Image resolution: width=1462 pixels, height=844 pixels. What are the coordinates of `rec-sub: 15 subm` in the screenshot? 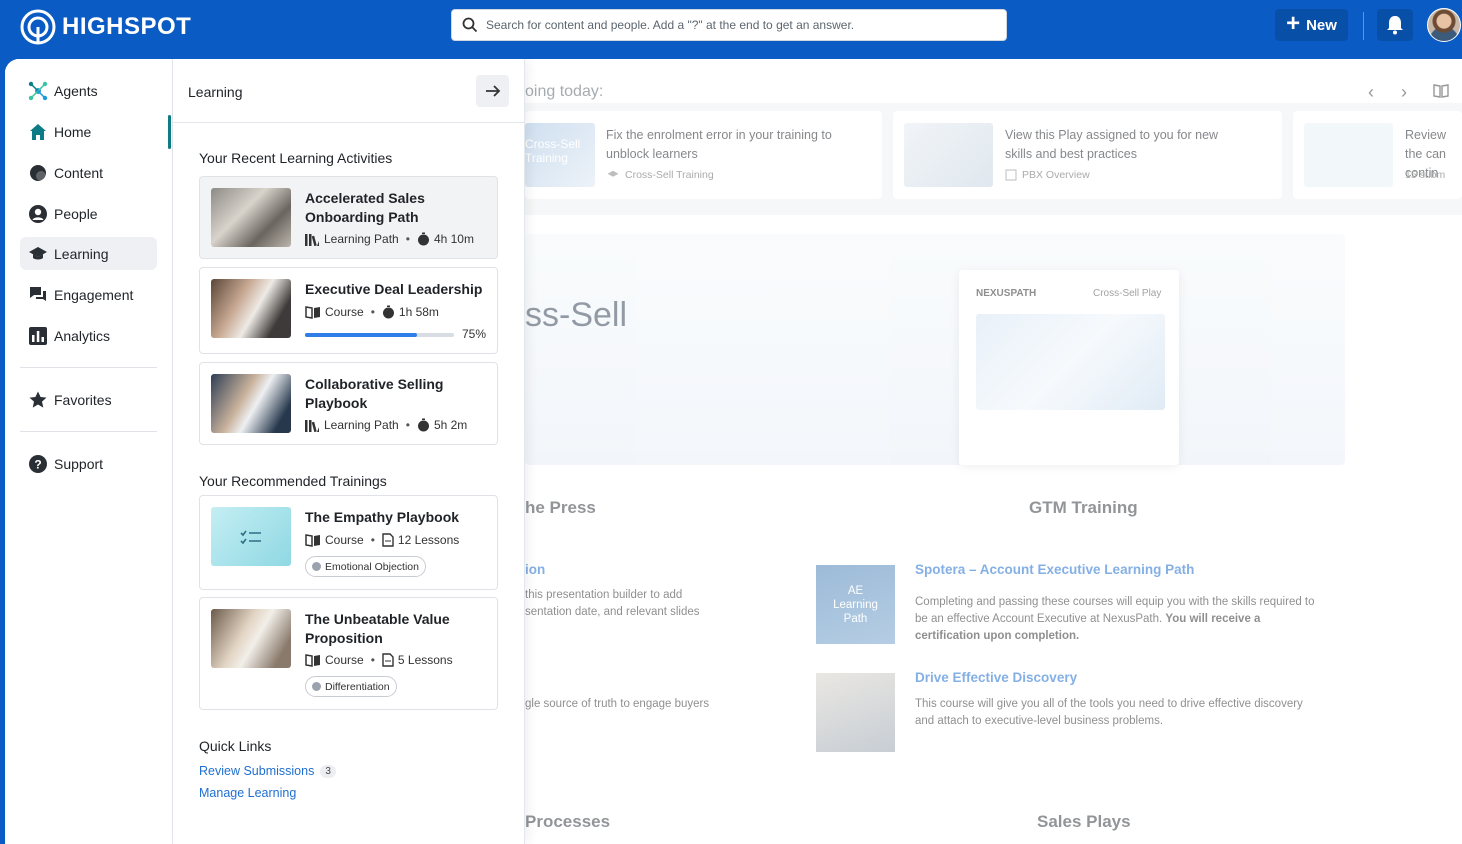 It's located at (1425, 175).